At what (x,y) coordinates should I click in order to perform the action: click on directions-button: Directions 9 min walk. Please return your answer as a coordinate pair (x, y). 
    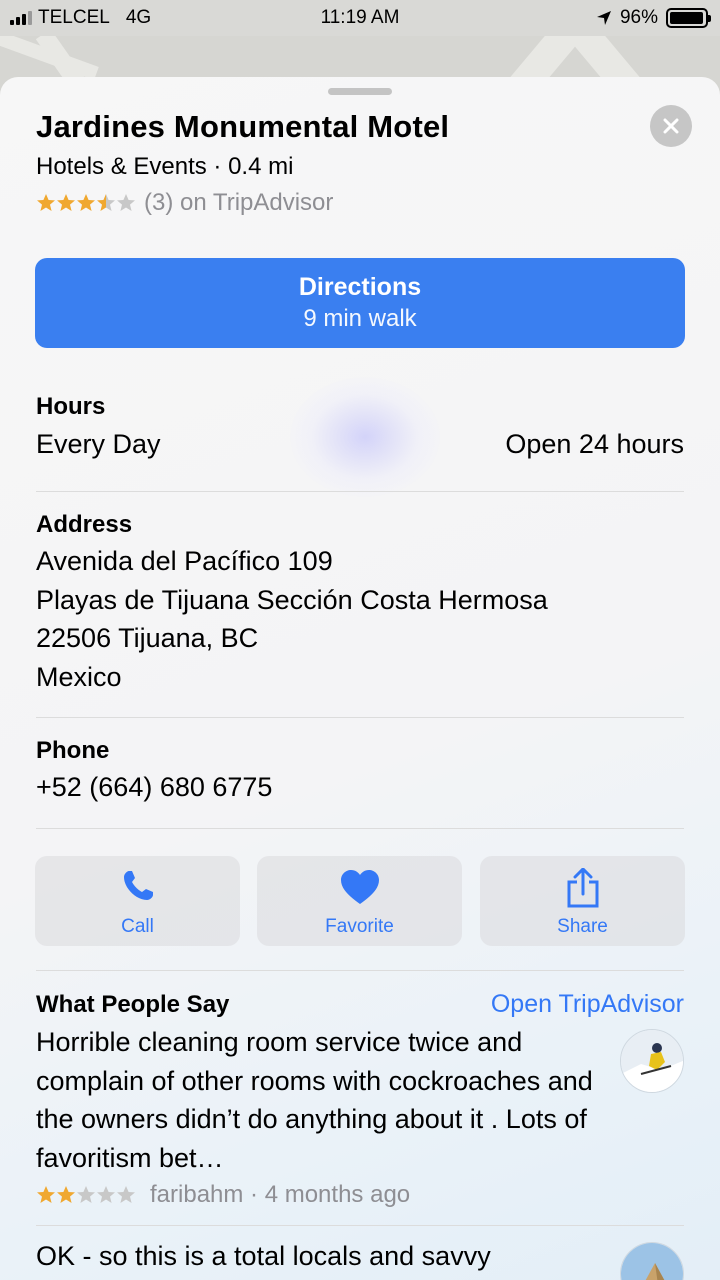
    Looking at the image, I should click on (360, 303).